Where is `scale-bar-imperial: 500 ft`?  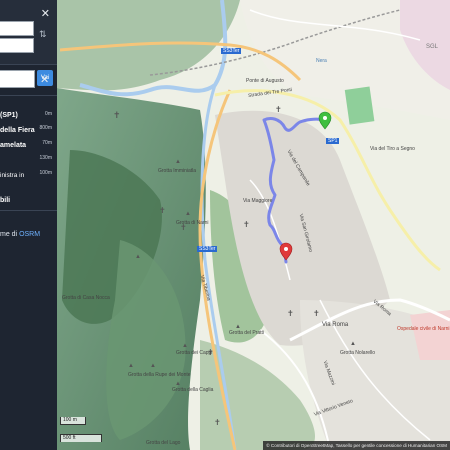
scale-bar-imperial: 500 ft is located at coordinates (81, 438).